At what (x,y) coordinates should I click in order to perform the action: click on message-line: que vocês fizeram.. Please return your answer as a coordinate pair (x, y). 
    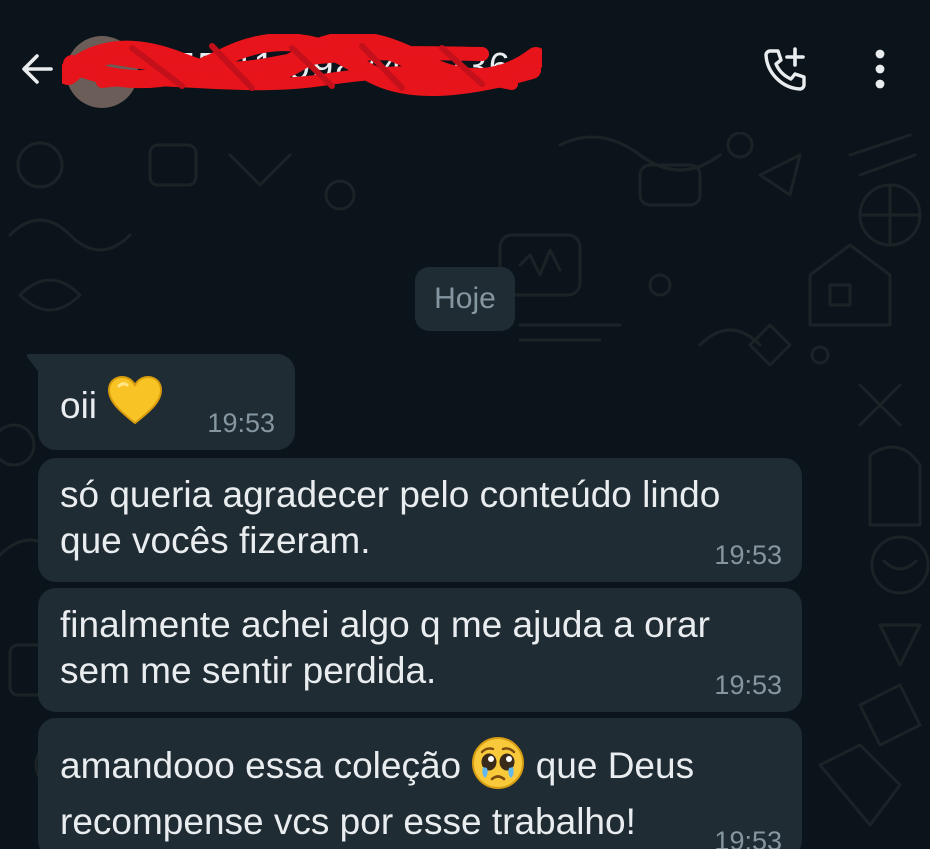
    Looking at the image, I should click on (215, 540).